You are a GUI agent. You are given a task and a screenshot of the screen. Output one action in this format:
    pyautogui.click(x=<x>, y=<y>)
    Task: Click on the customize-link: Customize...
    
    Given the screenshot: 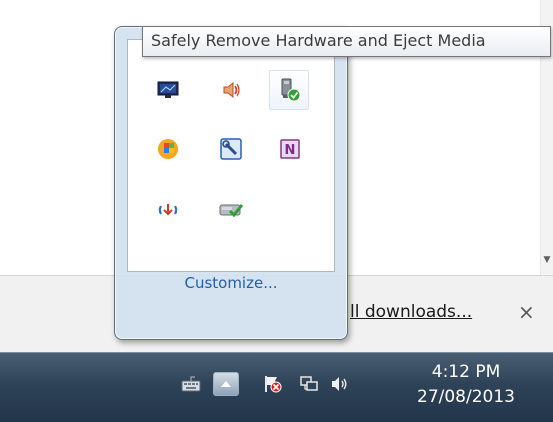 What is the action you would take?
    pyautogui.click(x=231, y=283)
    